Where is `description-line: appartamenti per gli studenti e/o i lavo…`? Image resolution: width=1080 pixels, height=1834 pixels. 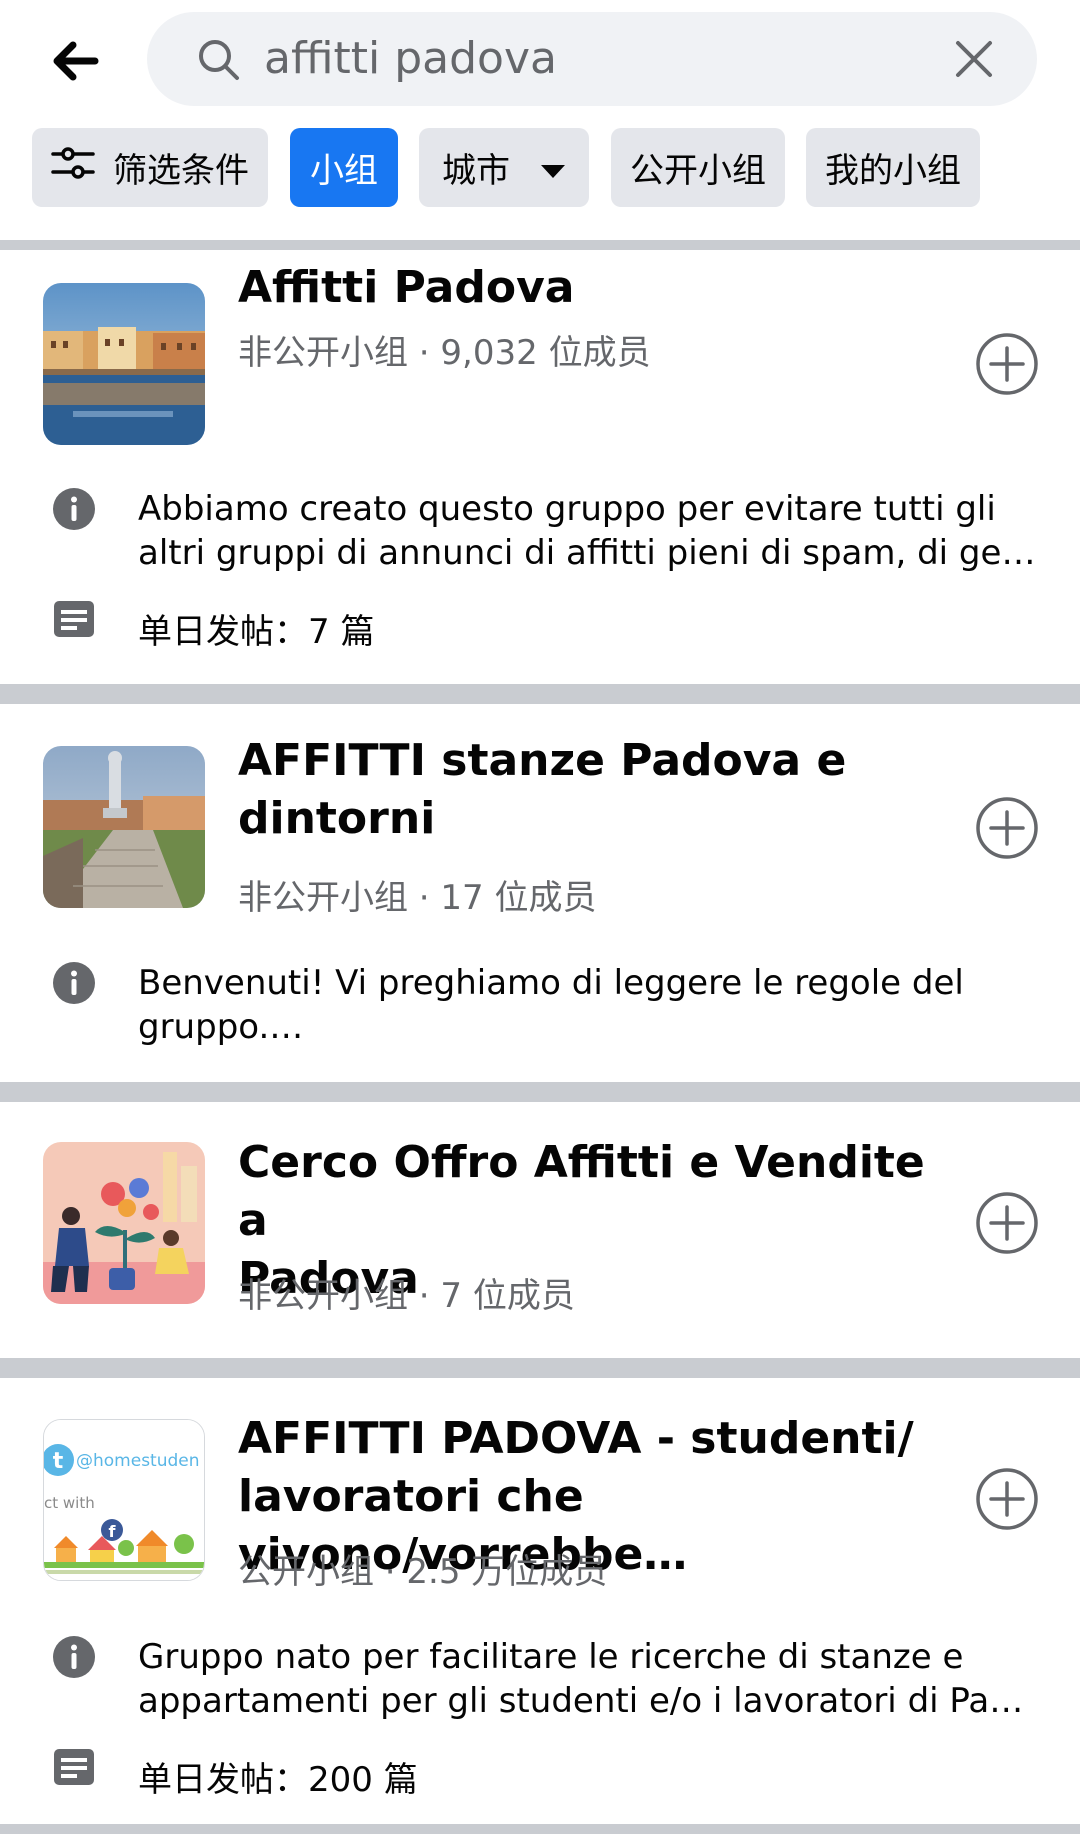 description-line: appartamenti per gli studenti e/o i lavo… is located at coordinates (588, 1701).